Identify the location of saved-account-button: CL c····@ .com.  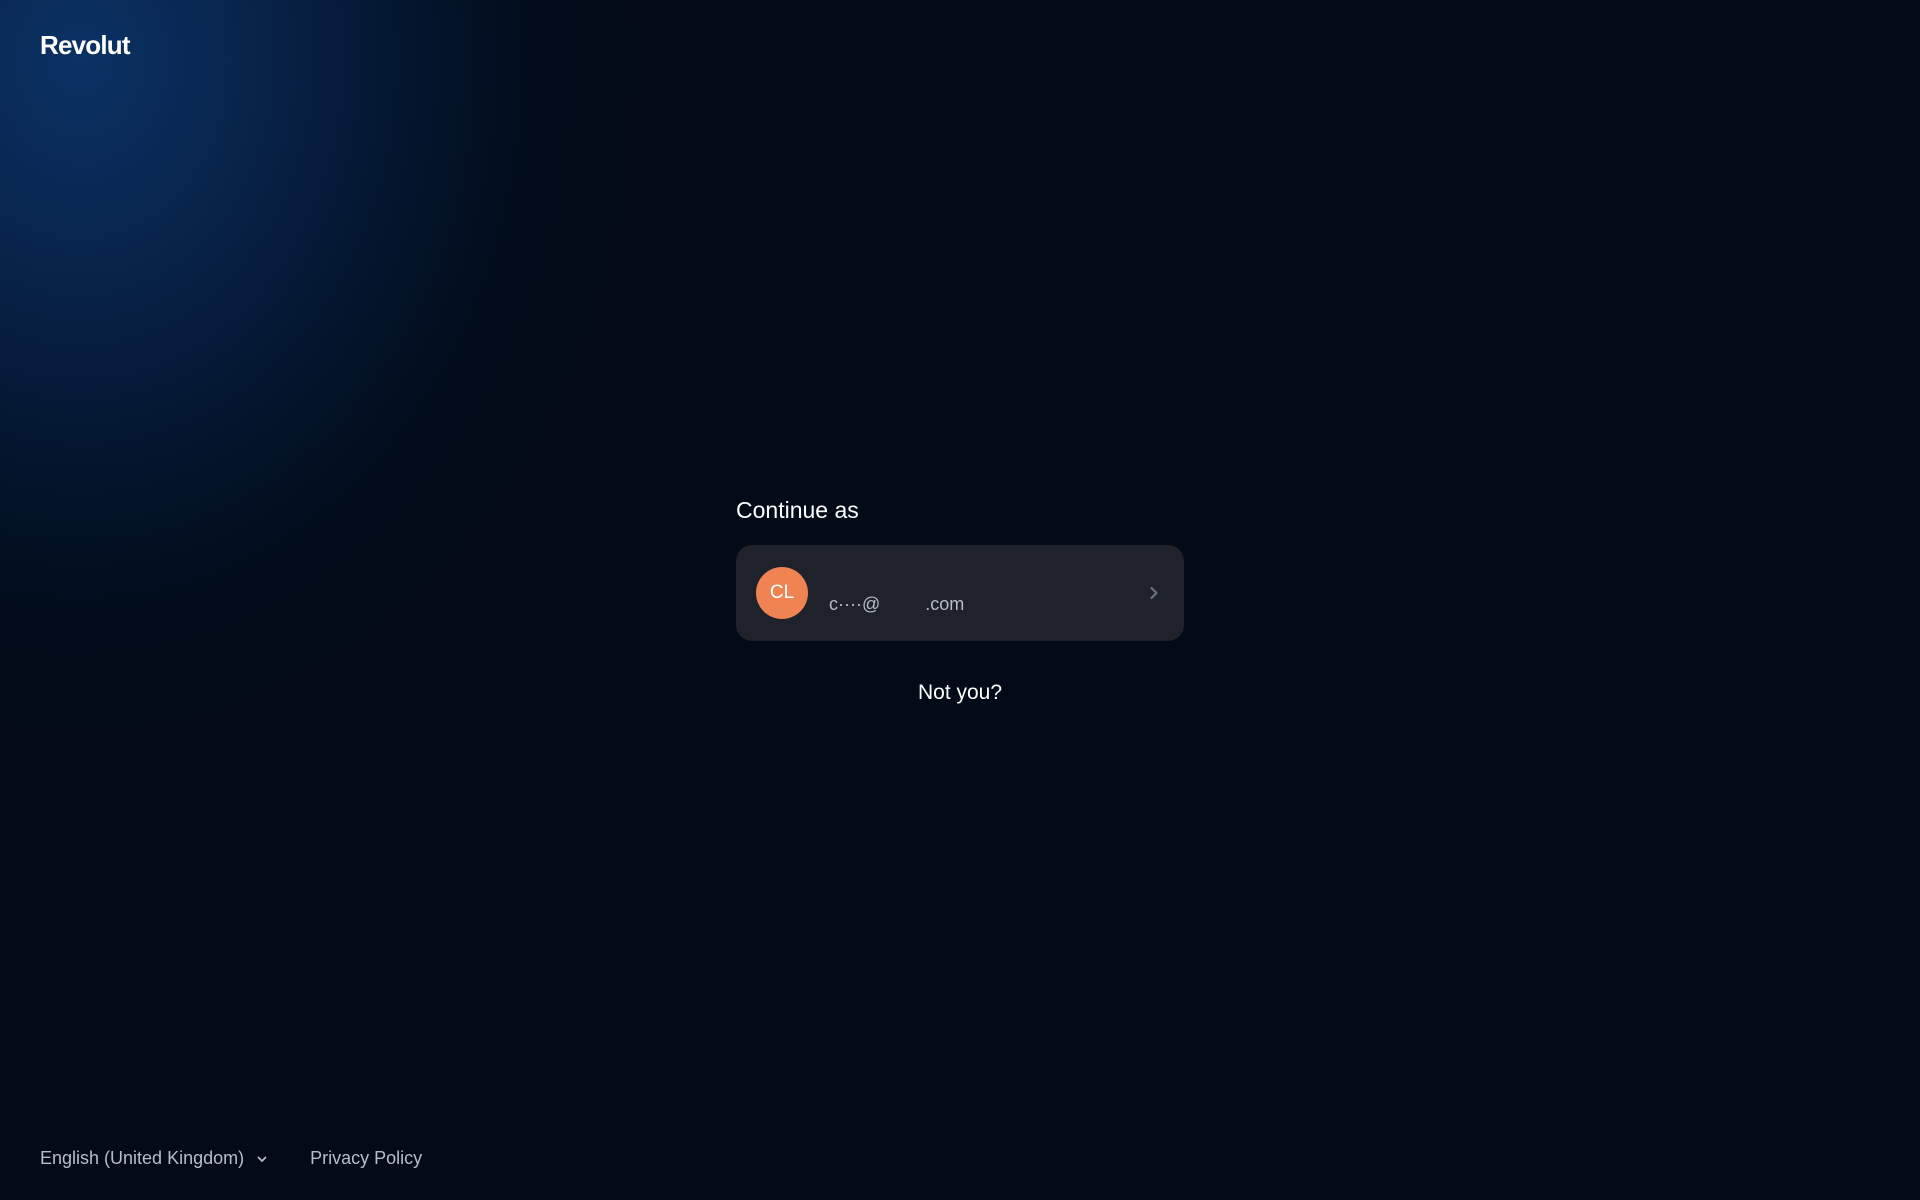
(960, 593).